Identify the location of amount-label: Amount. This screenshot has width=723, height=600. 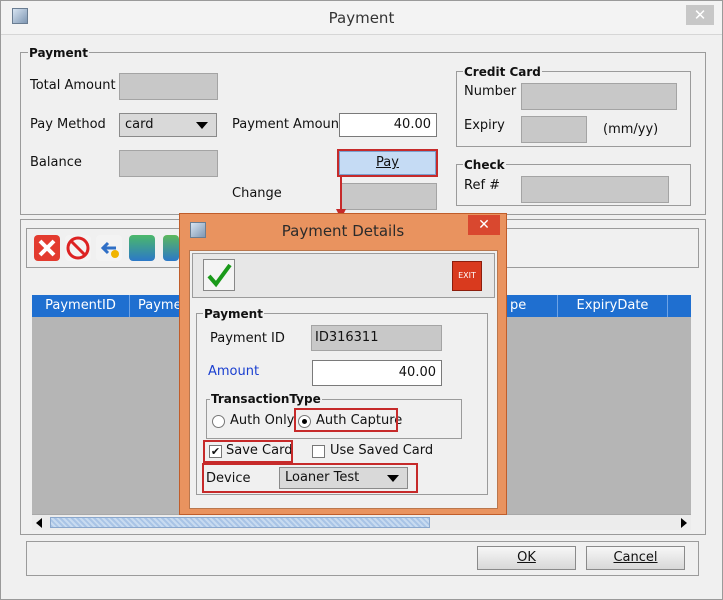
(234, 371).